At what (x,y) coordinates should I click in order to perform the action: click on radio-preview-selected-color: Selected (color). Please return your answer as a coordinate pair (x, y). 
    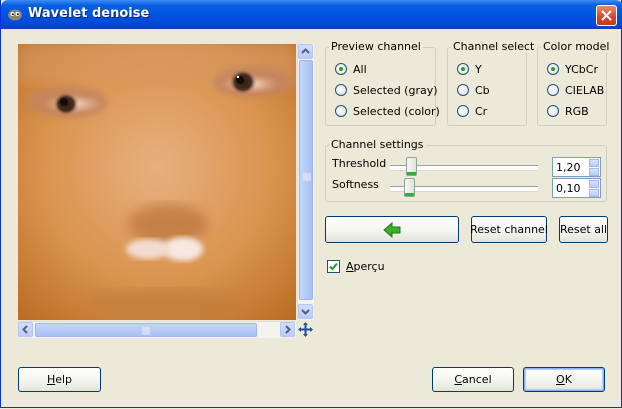
    Looking at the image, I should click on (387, 111).